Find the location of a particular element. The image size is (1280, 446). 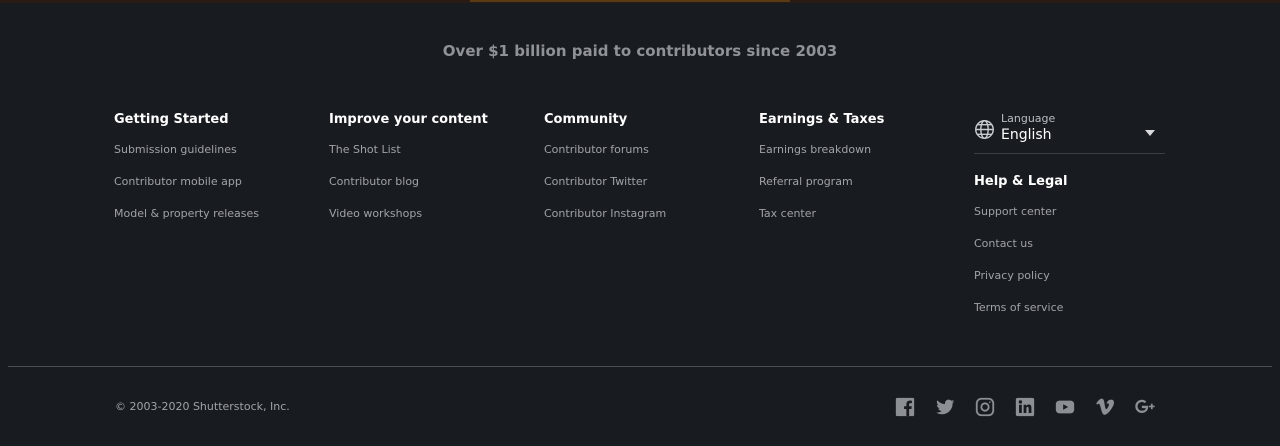

footer-link-support-center: Support center is located at coordinates (1020, 212).